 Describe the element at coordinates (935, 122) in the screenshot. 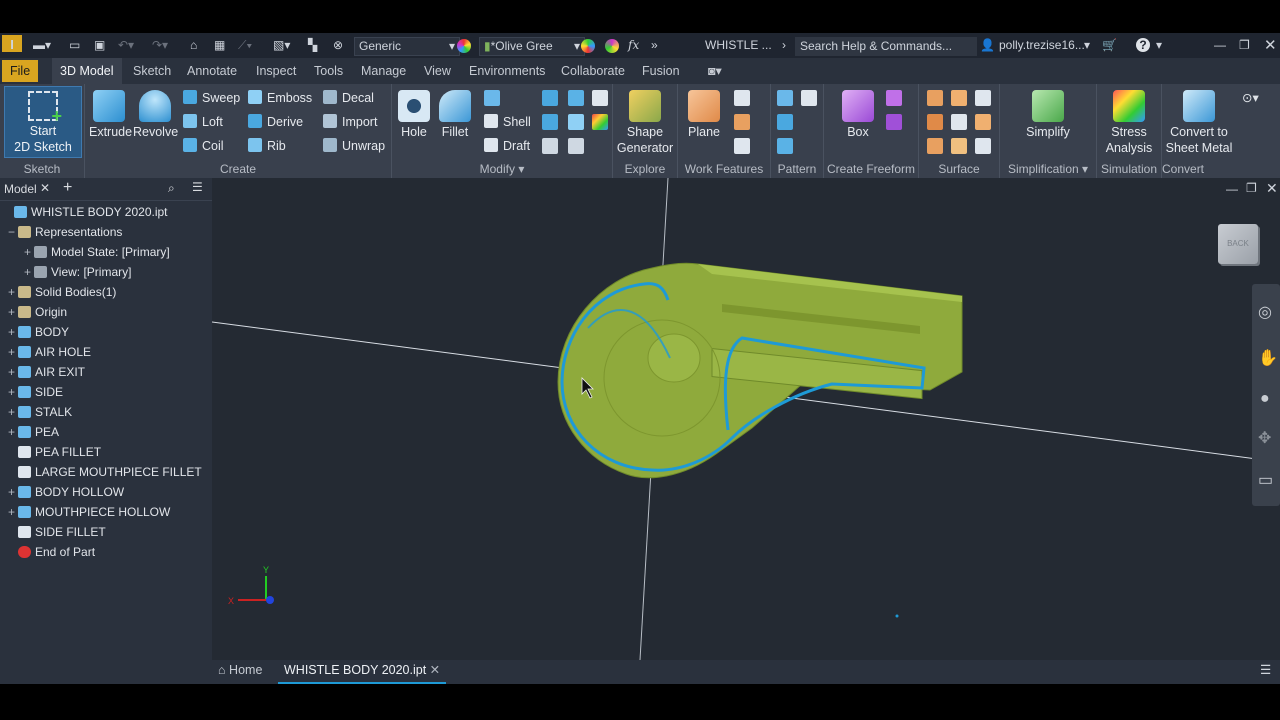

I see `trim-icon` at that location.